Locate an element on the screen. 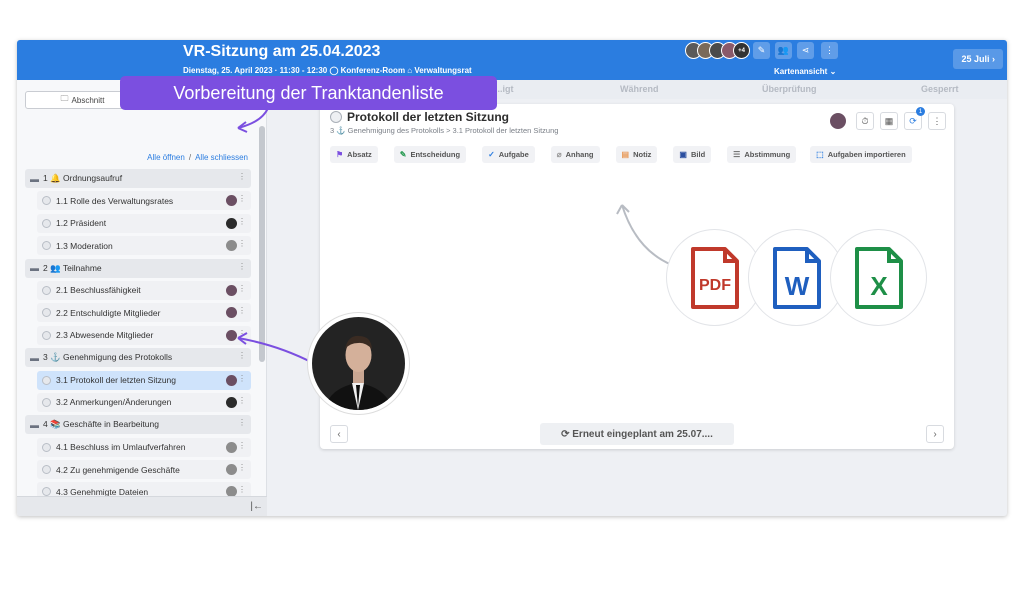 The height and width of the screenshot is (600, 1024). chip-label: Bild is located at coordinates (698, 154).